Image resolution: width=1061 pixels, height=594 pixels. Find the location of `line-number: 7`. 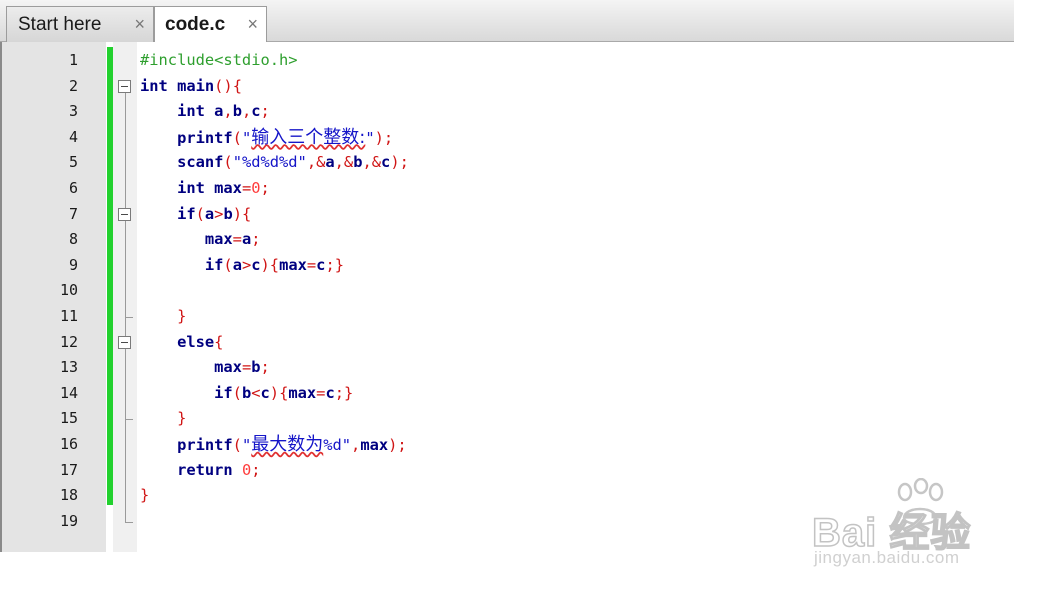

line-number: 7 is located at coordinates (73, 213).